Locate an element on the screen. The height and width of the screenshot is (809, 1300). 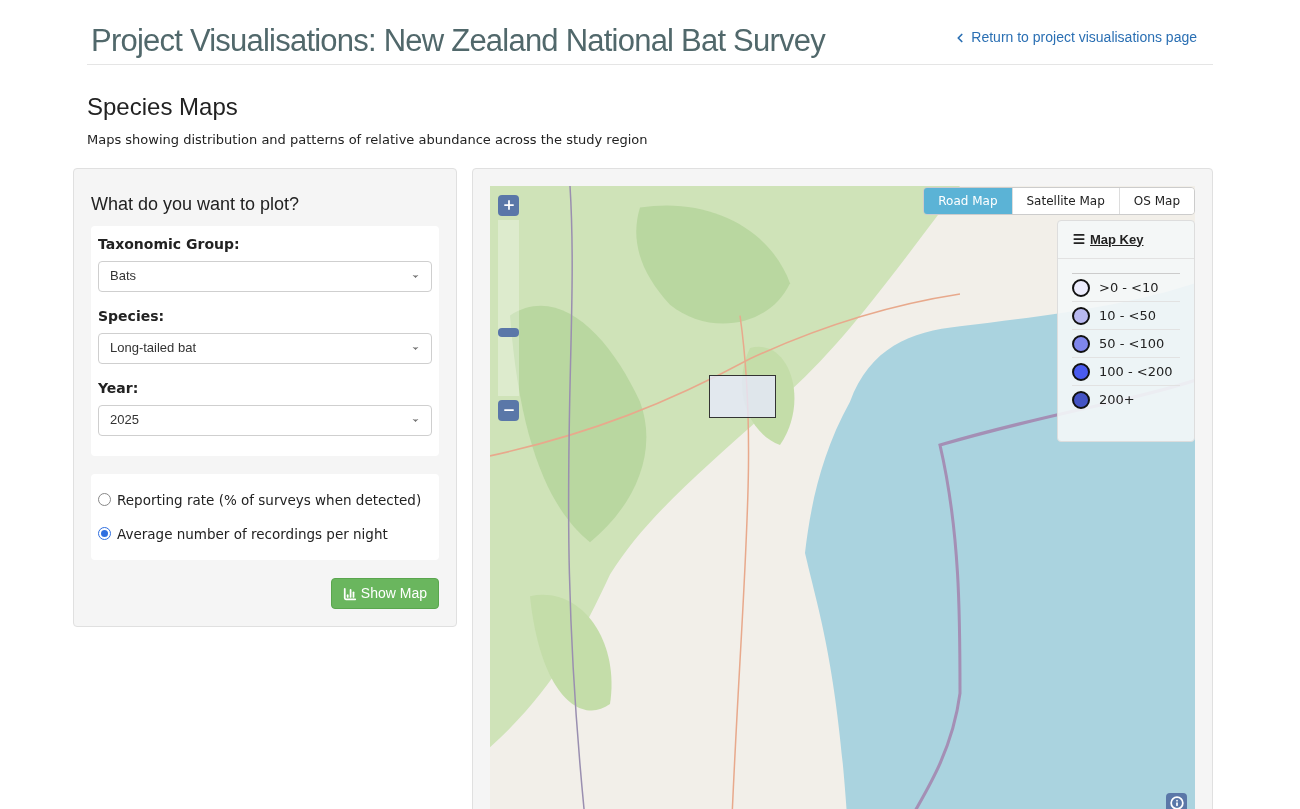
radio-option: Reporting rate (% of surveys when detected) is located at coordinates (265, 499).